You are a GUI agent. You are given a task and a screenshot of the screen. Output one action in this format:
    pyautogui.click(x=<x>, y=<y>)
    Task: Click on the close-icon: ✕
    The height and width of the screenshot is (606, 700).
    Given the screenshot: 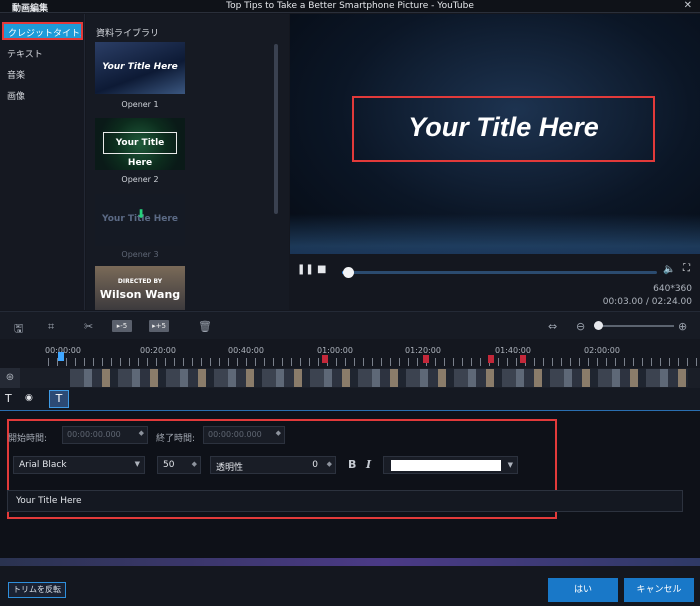 What is the action you would take?
    pyautogui.click(x=688, y=5)
    